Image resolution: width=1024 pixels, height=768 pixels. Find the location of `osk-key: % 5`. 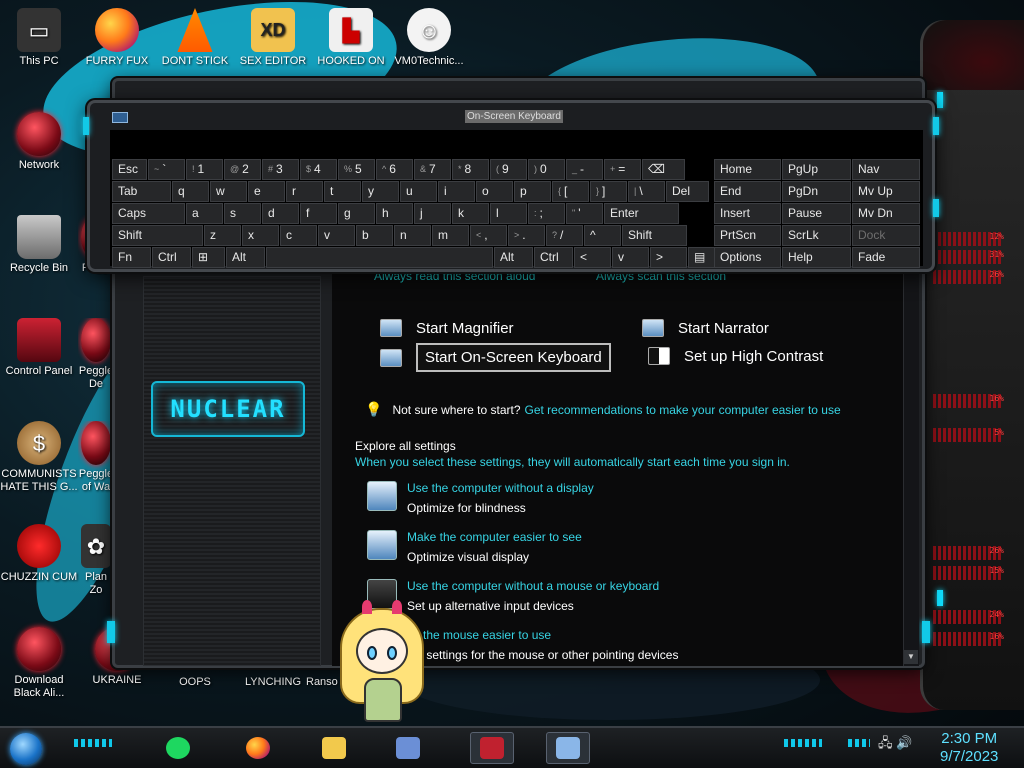

osk-key: % 5 is located at coordinates (356, 169).